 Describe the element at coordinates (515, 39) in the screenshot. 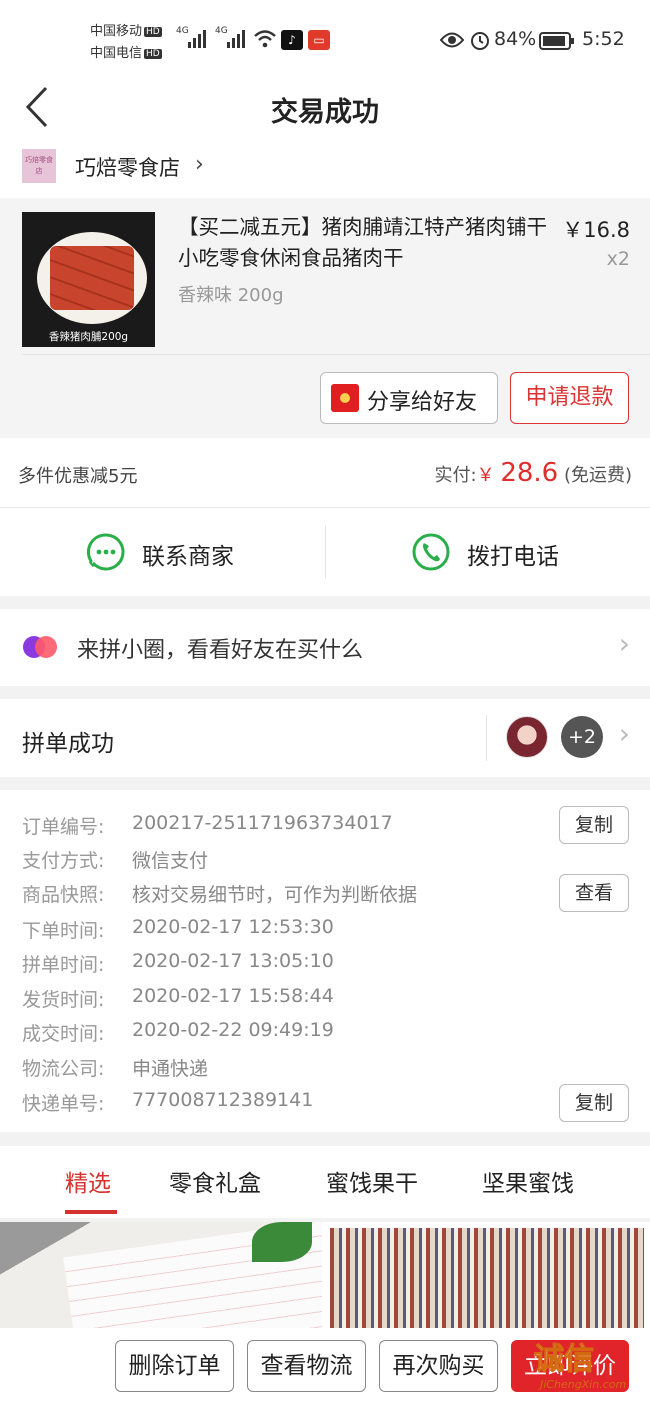

I see `battery-percent: 84%` at that location.